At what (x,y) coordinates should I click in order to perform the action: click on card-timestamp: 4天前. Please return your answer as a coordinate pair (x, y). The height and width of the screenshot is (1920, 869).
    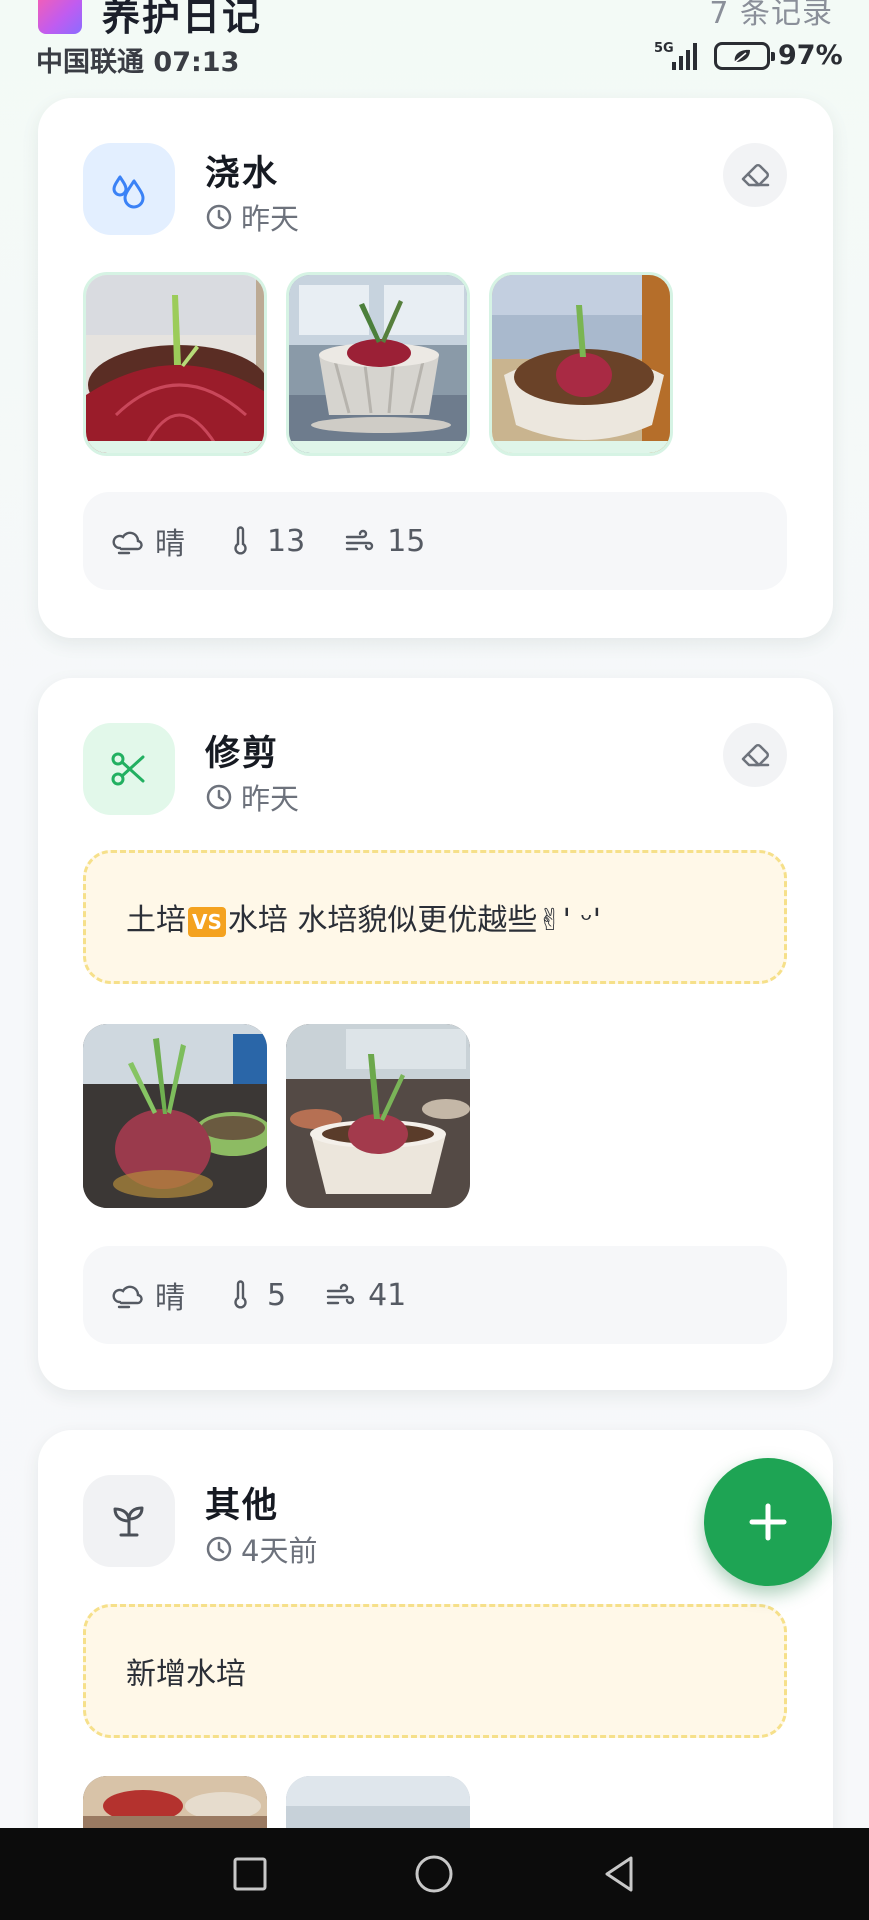
    Looking at the image, I should click on (261, 1549).